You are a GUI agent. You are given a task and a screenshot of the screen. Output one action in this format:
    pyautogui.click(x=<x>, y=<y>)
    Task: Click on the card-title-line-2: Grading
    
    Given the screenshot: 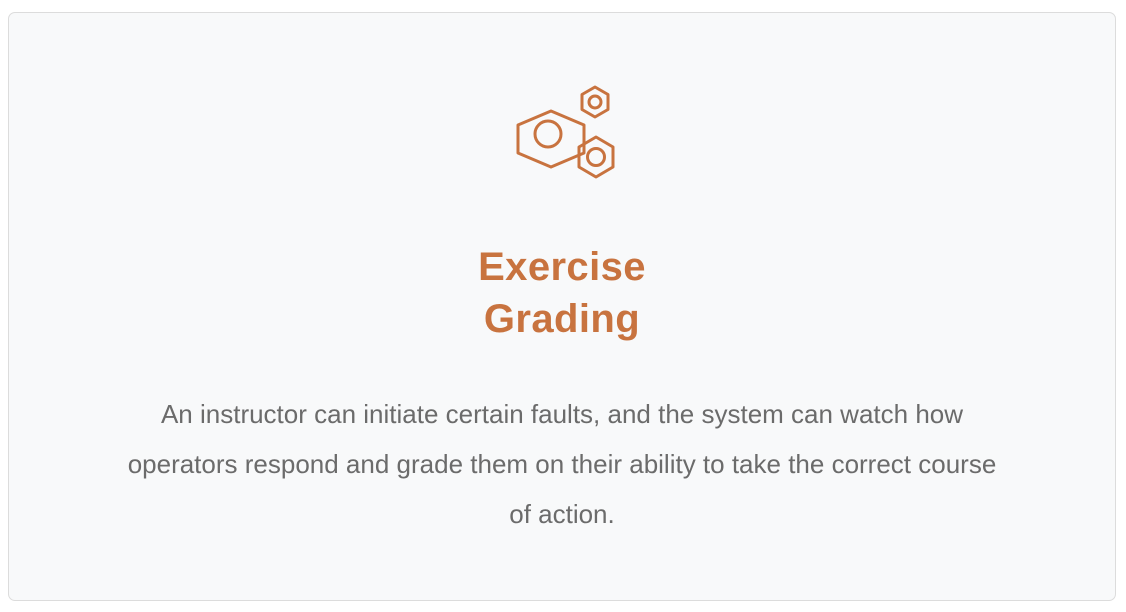 What is the action you would take?
    pyautogui.click(x=562, y=319)
    